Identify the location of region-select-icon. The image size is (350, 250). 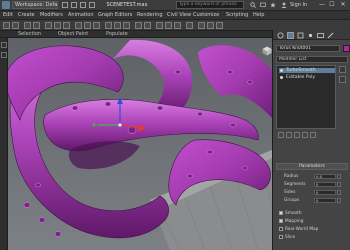
(66, 25).